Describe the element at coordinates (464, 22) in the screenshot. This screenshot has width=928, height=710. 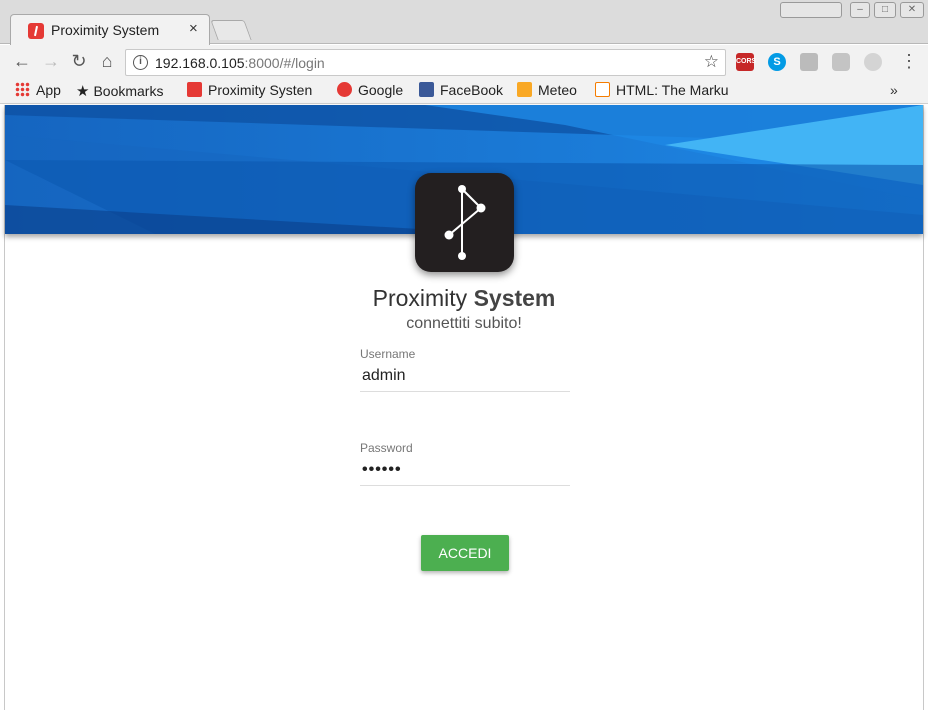
I see `browser-titlebar: Proximity System × – □ ✕` at that location.